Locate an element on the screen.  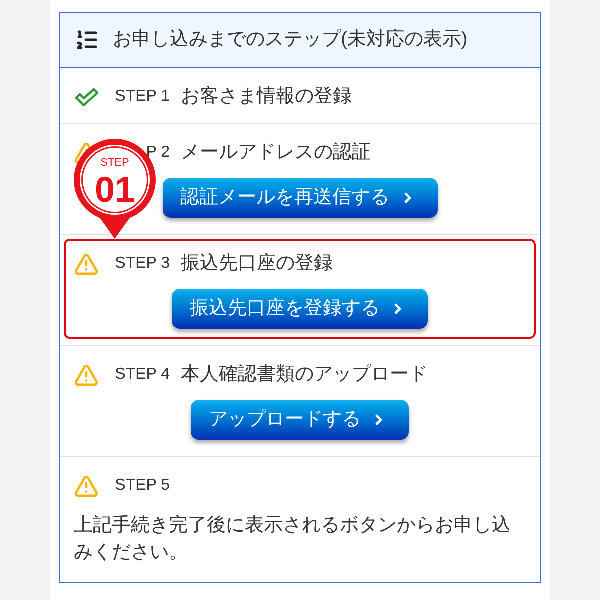
step-action-button: アップロードする is located at coordinates (300, 420).